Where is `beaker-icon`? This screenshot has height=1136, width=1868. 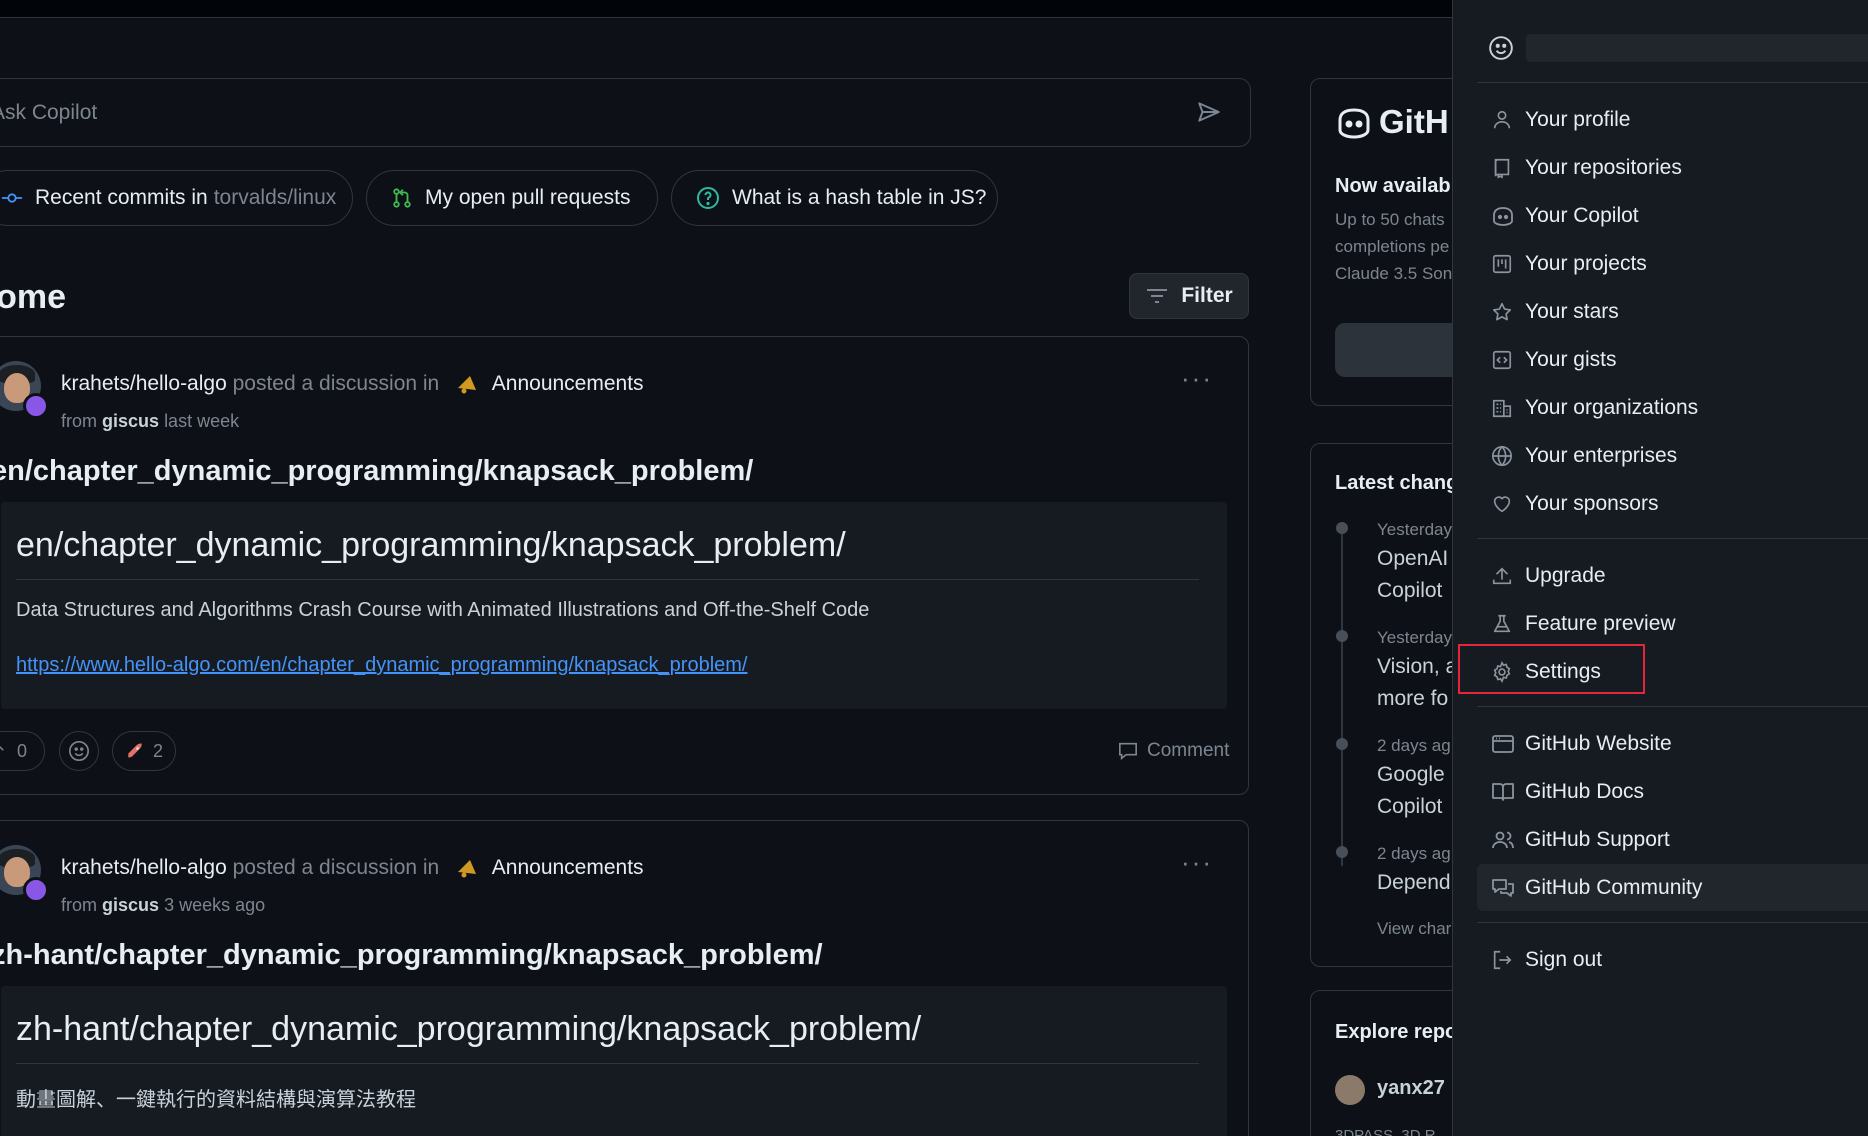
beaker-icon is located at coordinates (1502, 623).